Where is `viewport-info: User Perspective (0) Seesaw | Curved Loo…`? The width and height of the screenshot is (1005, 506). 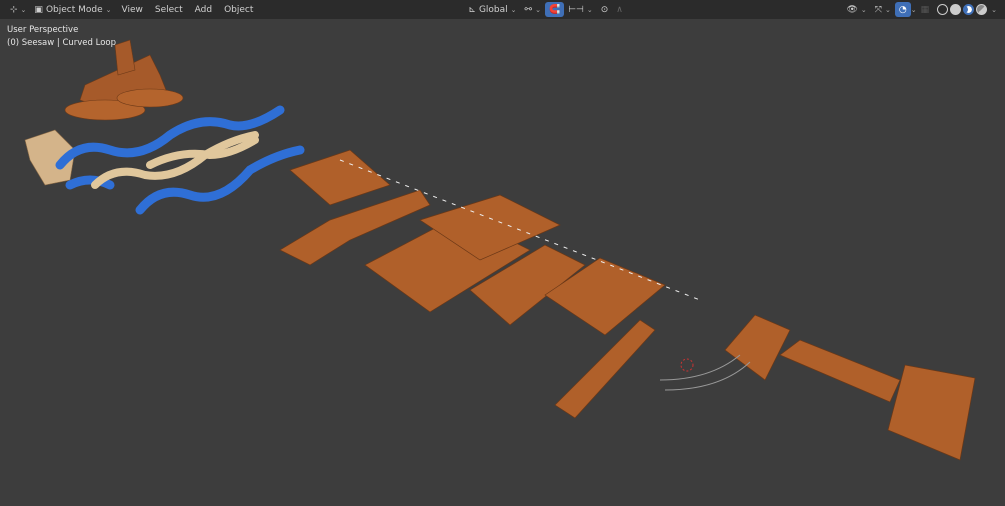 viewport-info: User Perspective (0) Seesaw | Curved Loo… is located at coordinates (61, 37).